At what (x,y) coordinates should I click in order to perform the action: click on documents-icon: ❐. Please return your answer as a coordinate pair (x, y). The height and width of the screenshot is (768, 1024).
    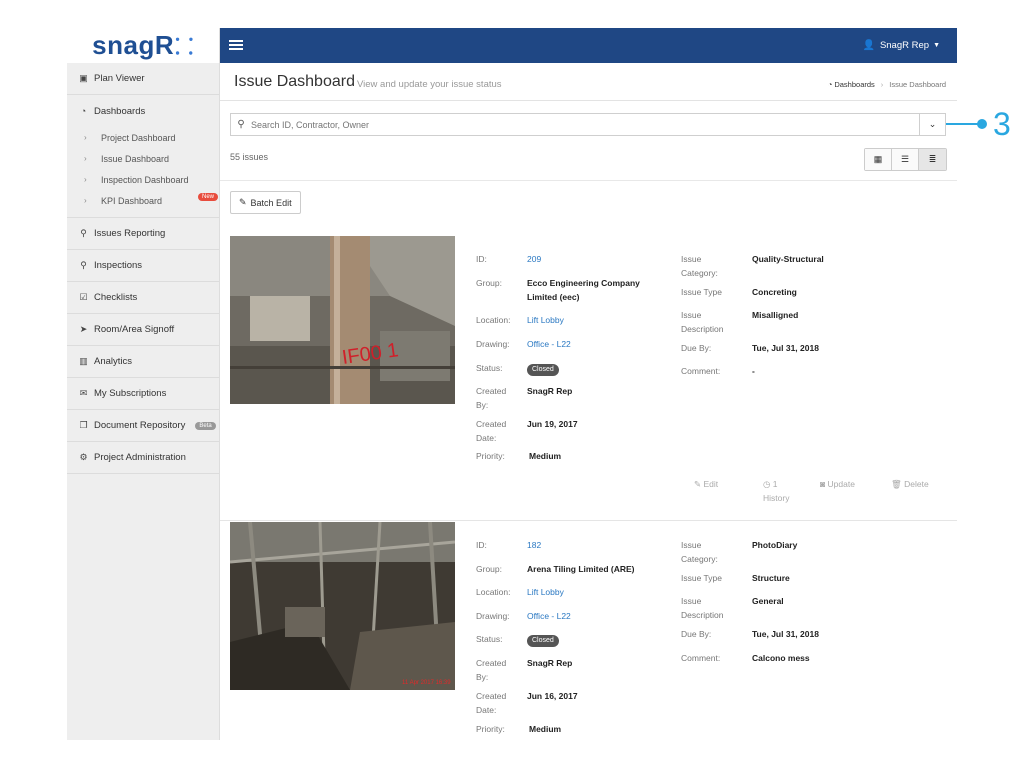
    Looking at the image, I should click on (83, 425).